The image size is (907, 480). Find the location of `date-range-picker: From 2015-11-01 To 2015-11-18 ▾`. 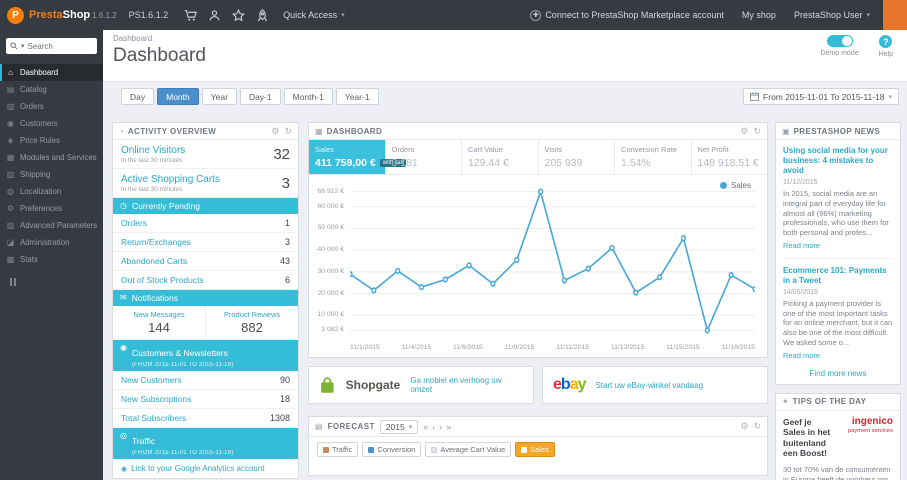

date-range-picker: From 2015-11-01 To 2015-11-18 ▾ is located at coordinates (821, 96).